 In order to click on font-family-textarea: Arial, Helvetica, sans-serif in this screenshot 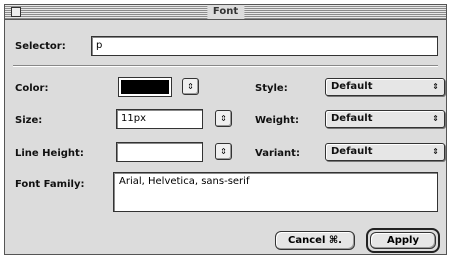, I will do `click(275, 192)`.